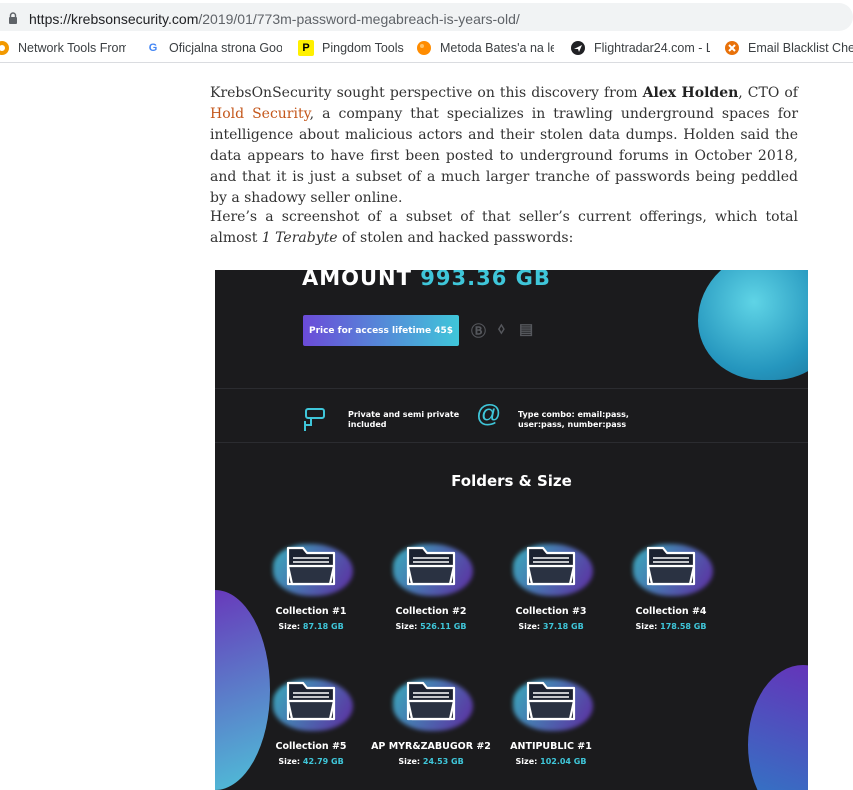  Describe the element at coordinates (526, 329) in the screenshot. I see `card-icon: ▤` at that location.